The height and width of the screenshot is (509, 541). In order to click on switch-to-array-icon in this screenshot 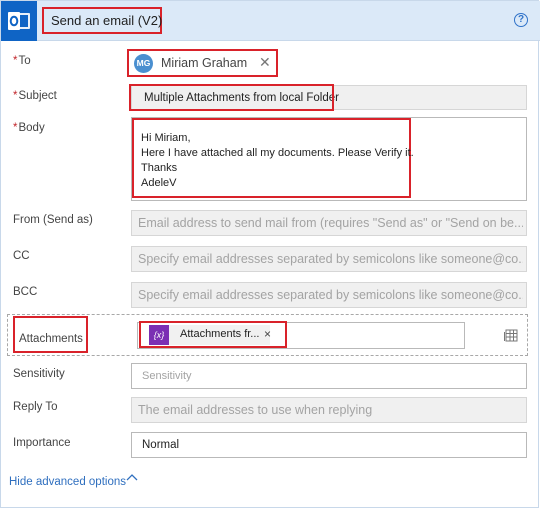, I will do `click(511, 335)`.